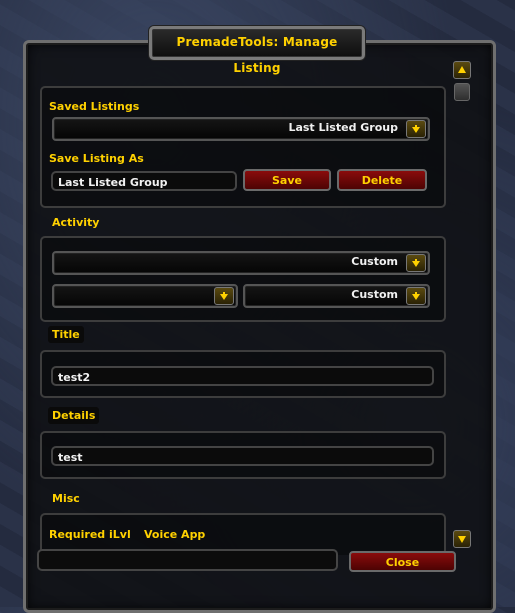  Describe the element at coordinates (96, 158) in the screenshot. I see `save-listing-as-label: Save Listing As` at that location.